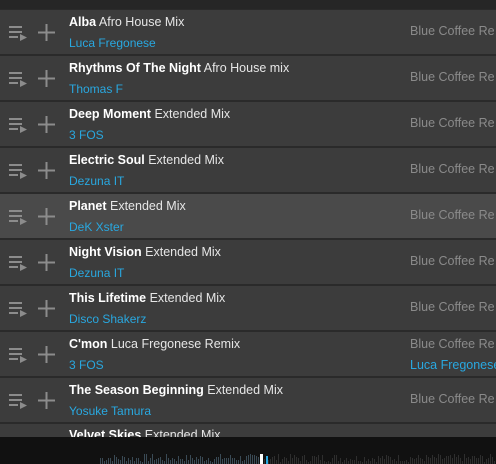  I want to click on track-artist: Yosuke Tamura, so click(110, 411).